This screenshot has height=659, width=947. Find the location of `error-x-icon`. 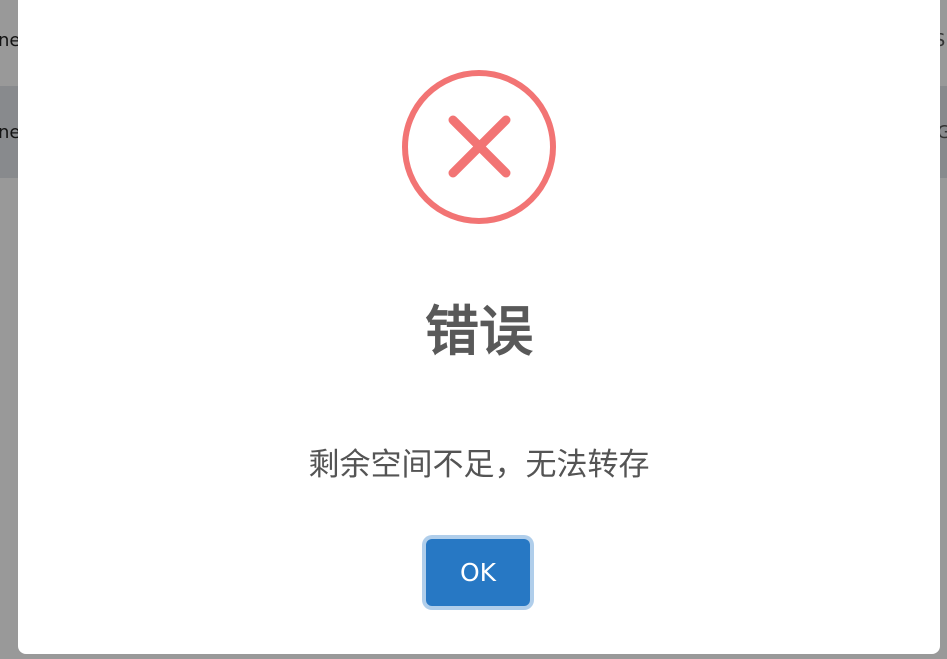

error-x-icon is located at coordinates (479, 147).